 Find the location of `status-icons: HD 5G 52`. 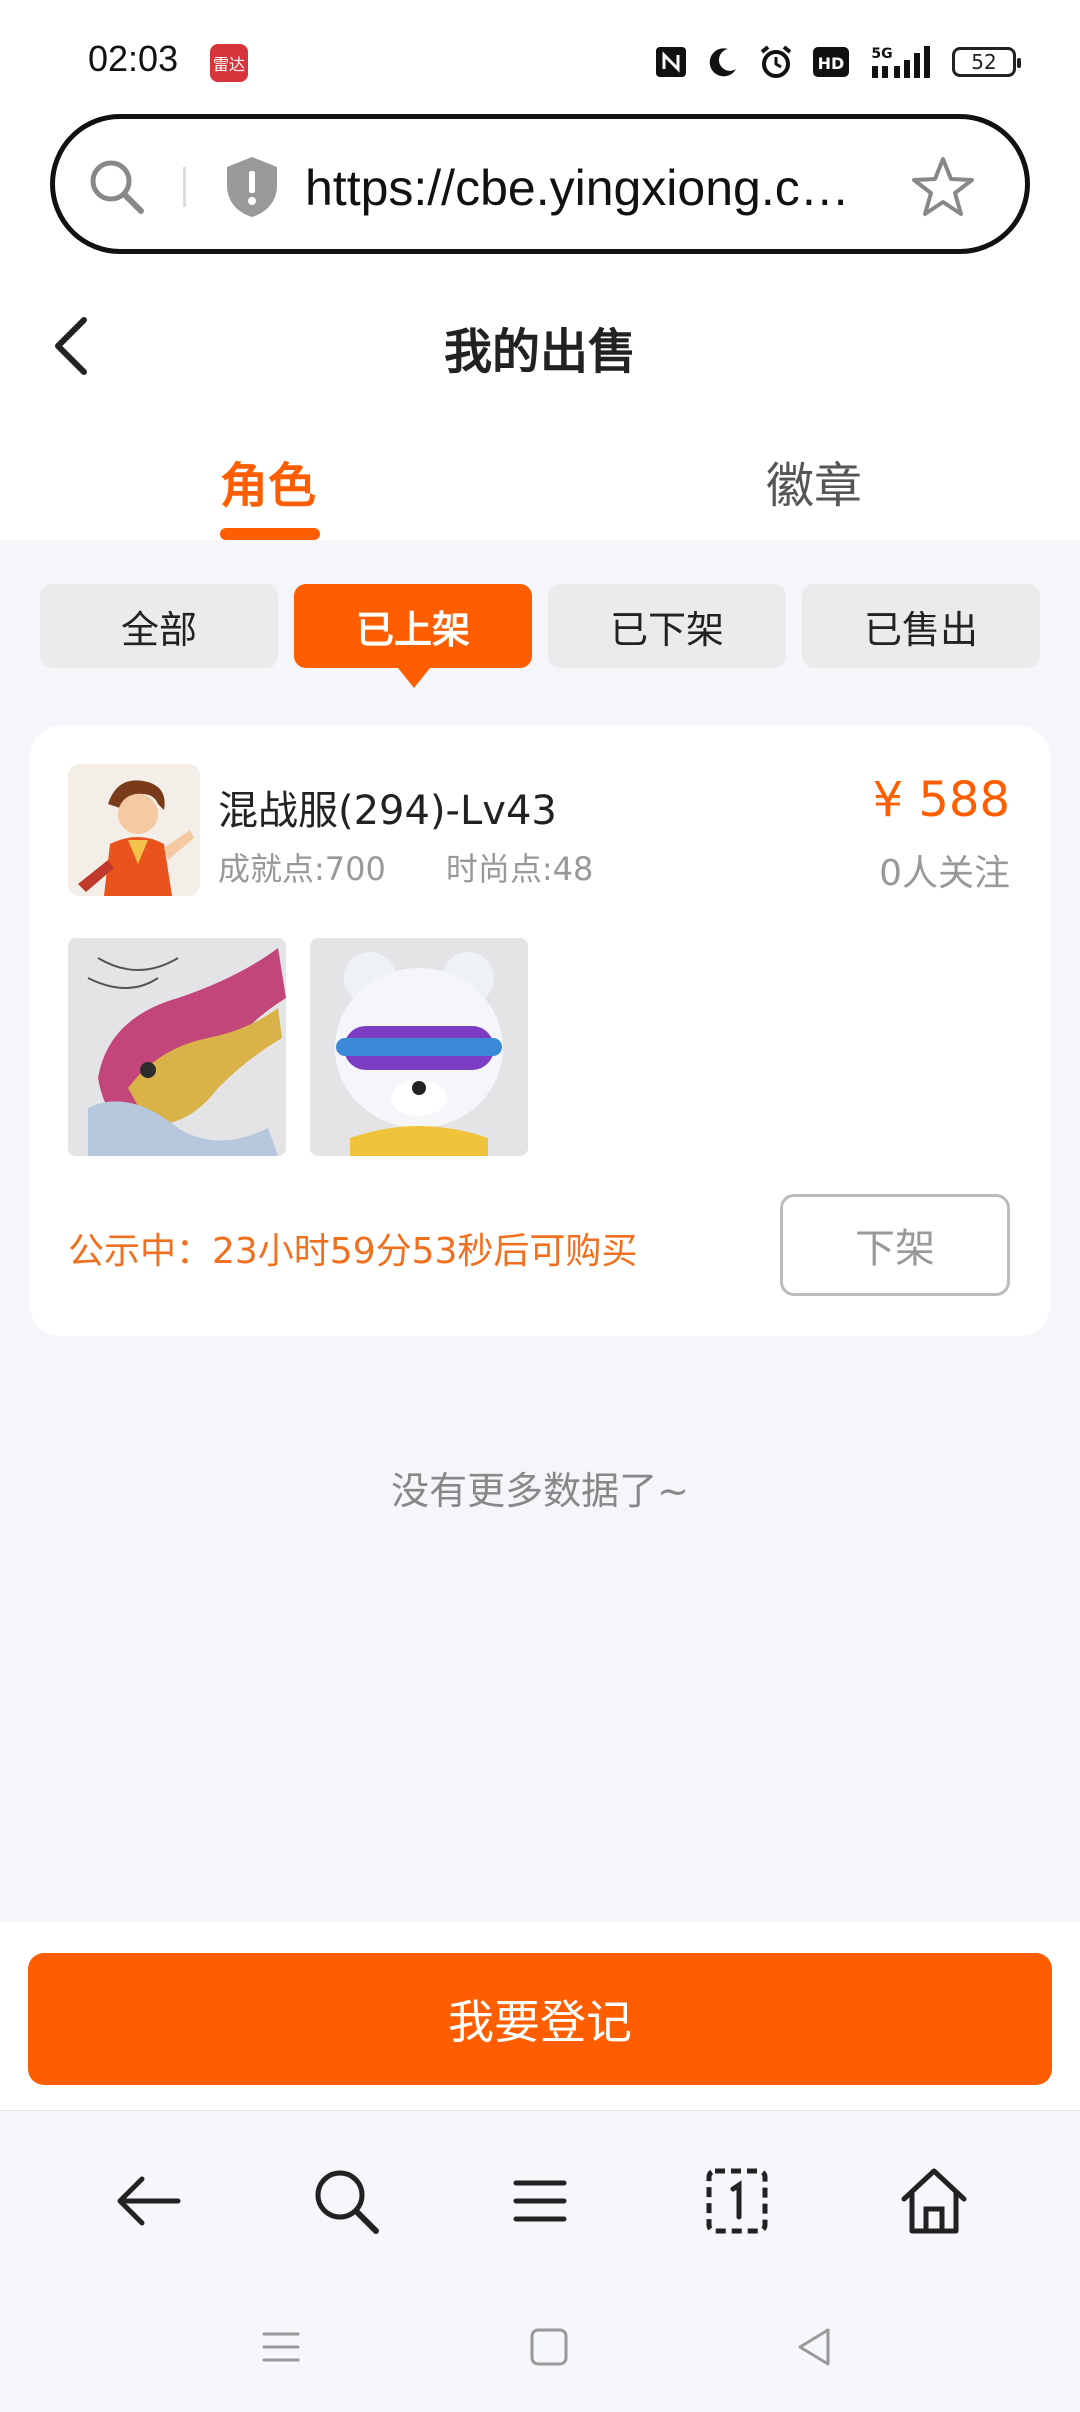

status-icons: HD 5G 52 is located at coordinates (837, 62).